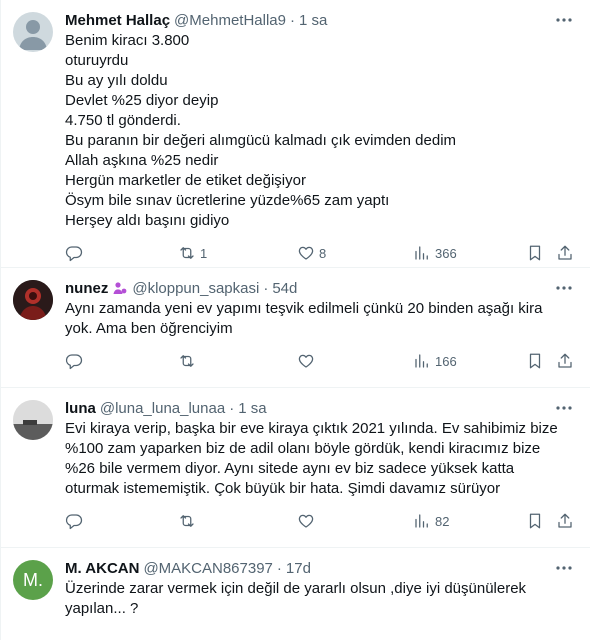 The image size is (590, 640). What do you see at coordinates (120, 288) in the screenshot?
I see `person-badge-icon` at bounding box center [120, 288].